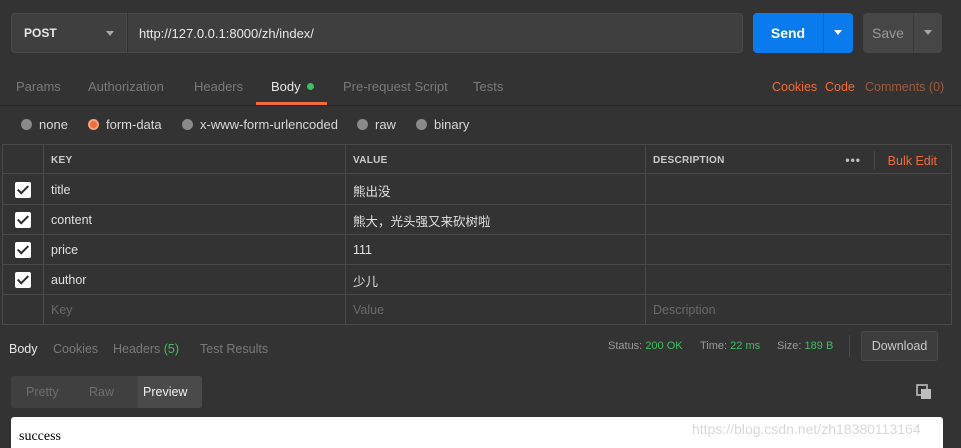 Image resolution: width=961 pixels, height=448 pixels. Describe the element at coordinates (435, 33) in the screenshot. I see `url-input: http://127.0.0.1:8000/zh/index/` at that location.